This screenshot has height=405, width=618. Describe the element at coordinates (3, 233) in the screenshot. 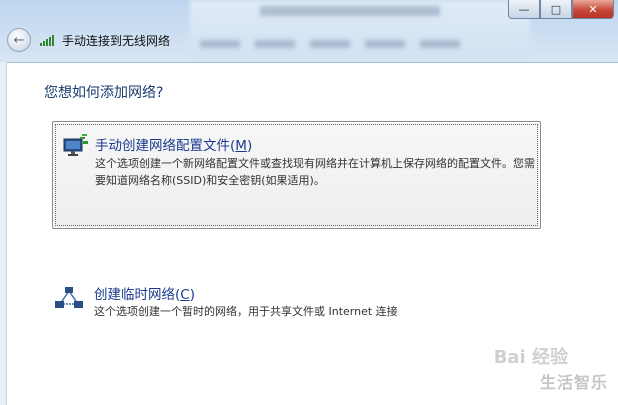

I see `left-edge` at that location.